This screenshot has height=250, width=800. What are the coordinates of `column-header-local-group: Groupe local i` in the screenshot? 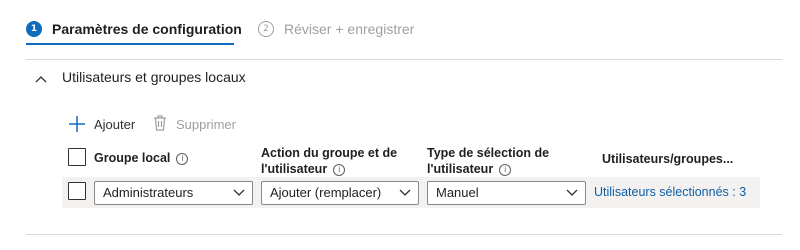 It's located at (141, 158).